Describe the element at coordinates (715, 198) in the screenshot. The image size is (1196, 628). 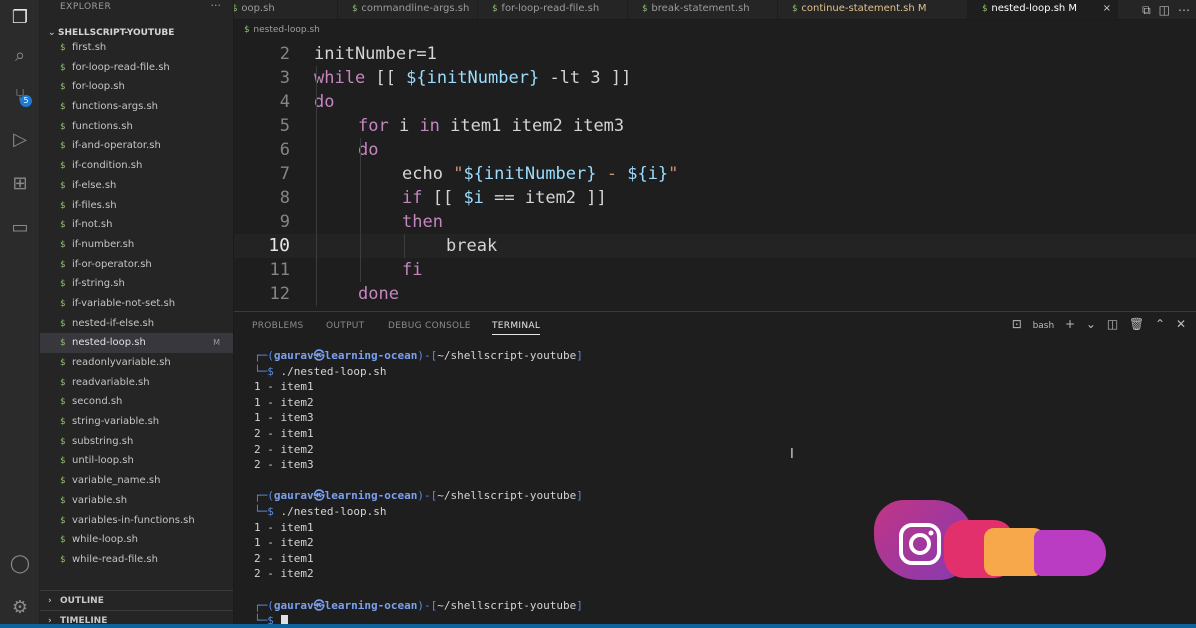
I see `code-line: 8 if [[ $i == item2 ]]` at that location.